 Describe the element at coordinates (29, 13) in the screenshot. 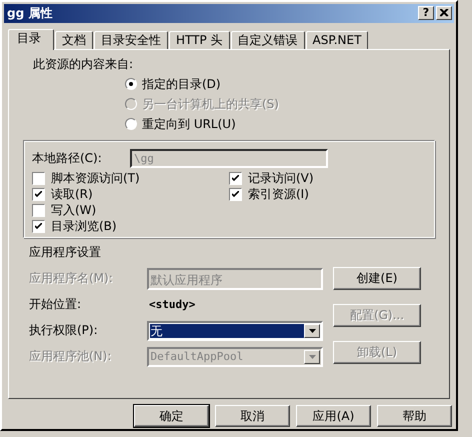

I see `window-title: gg 属性` at that location.